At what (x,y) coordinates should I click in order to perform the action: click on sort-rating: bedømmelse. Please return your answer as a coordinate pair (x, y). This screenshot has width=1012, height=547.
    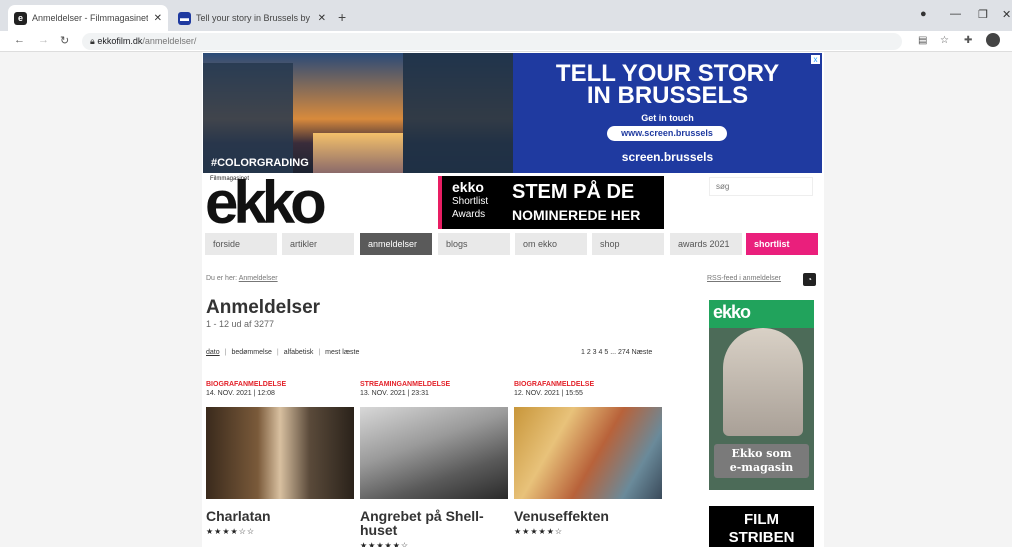
    Looking at the image, I should click on (251, 352).